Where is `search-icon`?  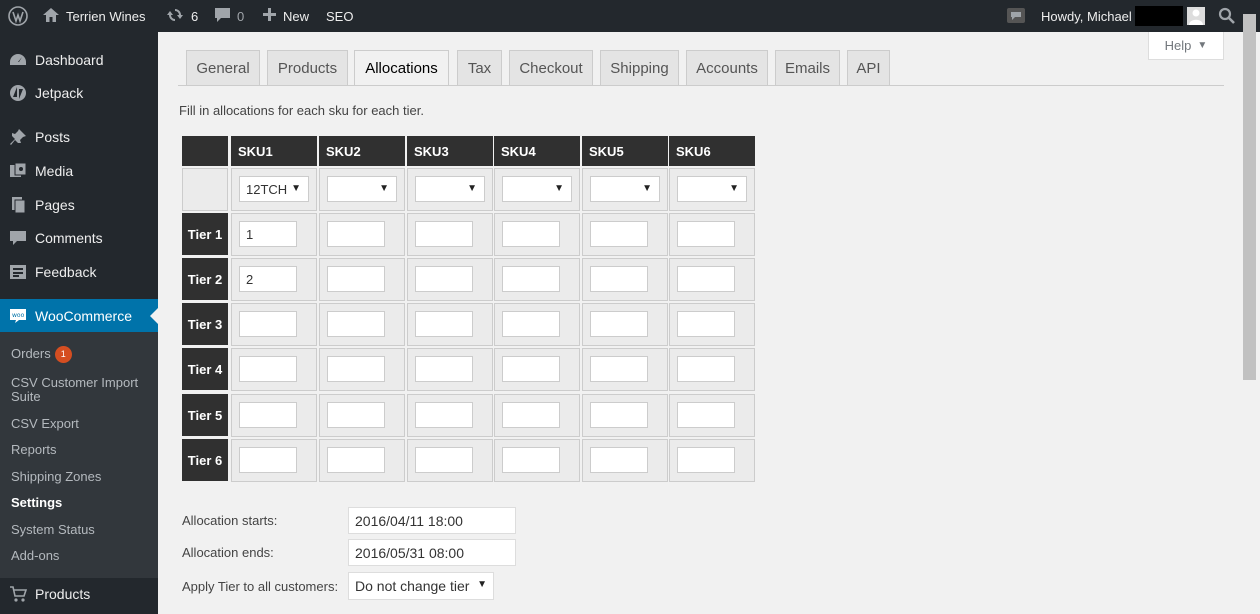
search-icon is located at coordinates (1227, 16).